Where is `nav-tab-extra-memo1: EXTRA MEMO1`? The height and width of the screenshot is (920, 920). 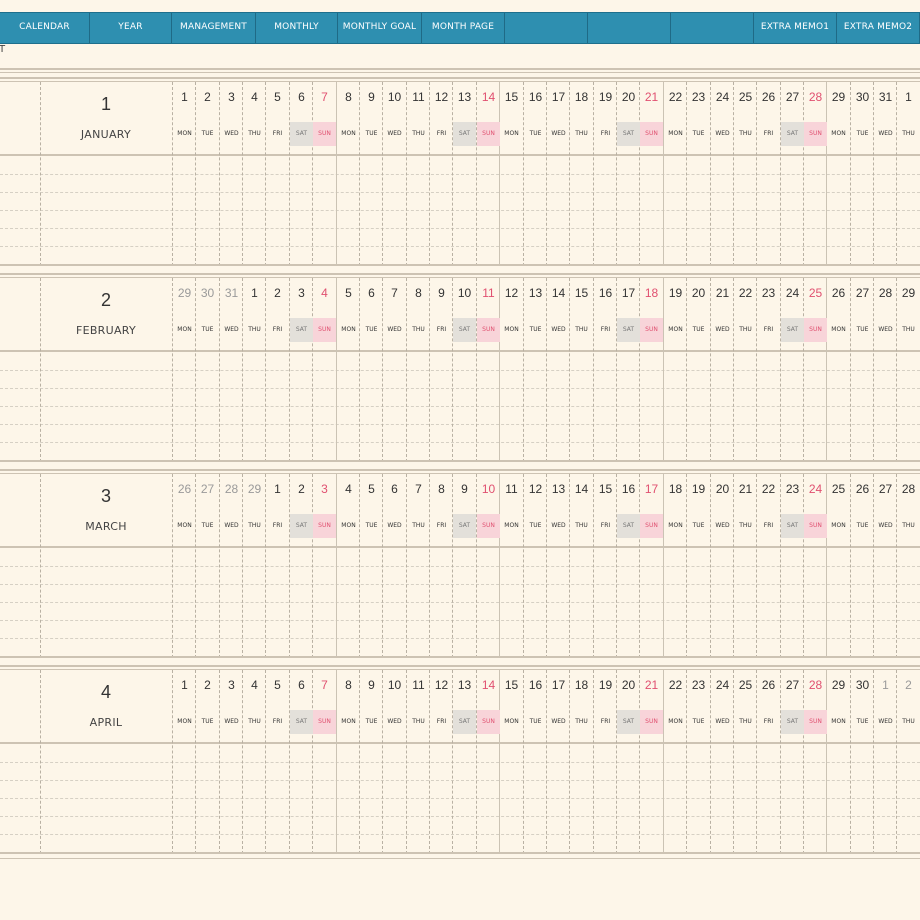 nav-tab-extra-memo1: EXTRA MEMO1 is located at coordinates (795, 28).